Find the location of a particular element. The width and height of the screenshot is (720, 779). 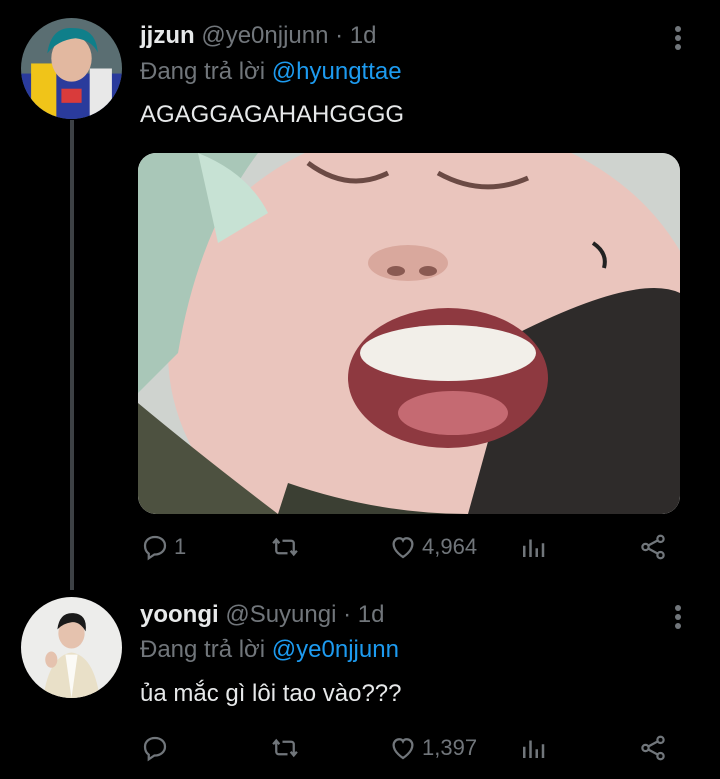

replying-to: Đang trả lời @ye0njjunn is located at coordinates (269, 650).